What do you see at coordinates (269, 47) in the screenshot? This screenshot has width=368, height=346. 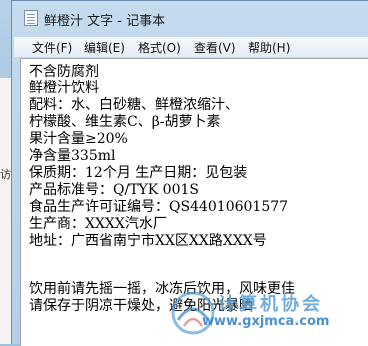 I see `menu-help: 帮助(H)` at bounding box center [269, 47].